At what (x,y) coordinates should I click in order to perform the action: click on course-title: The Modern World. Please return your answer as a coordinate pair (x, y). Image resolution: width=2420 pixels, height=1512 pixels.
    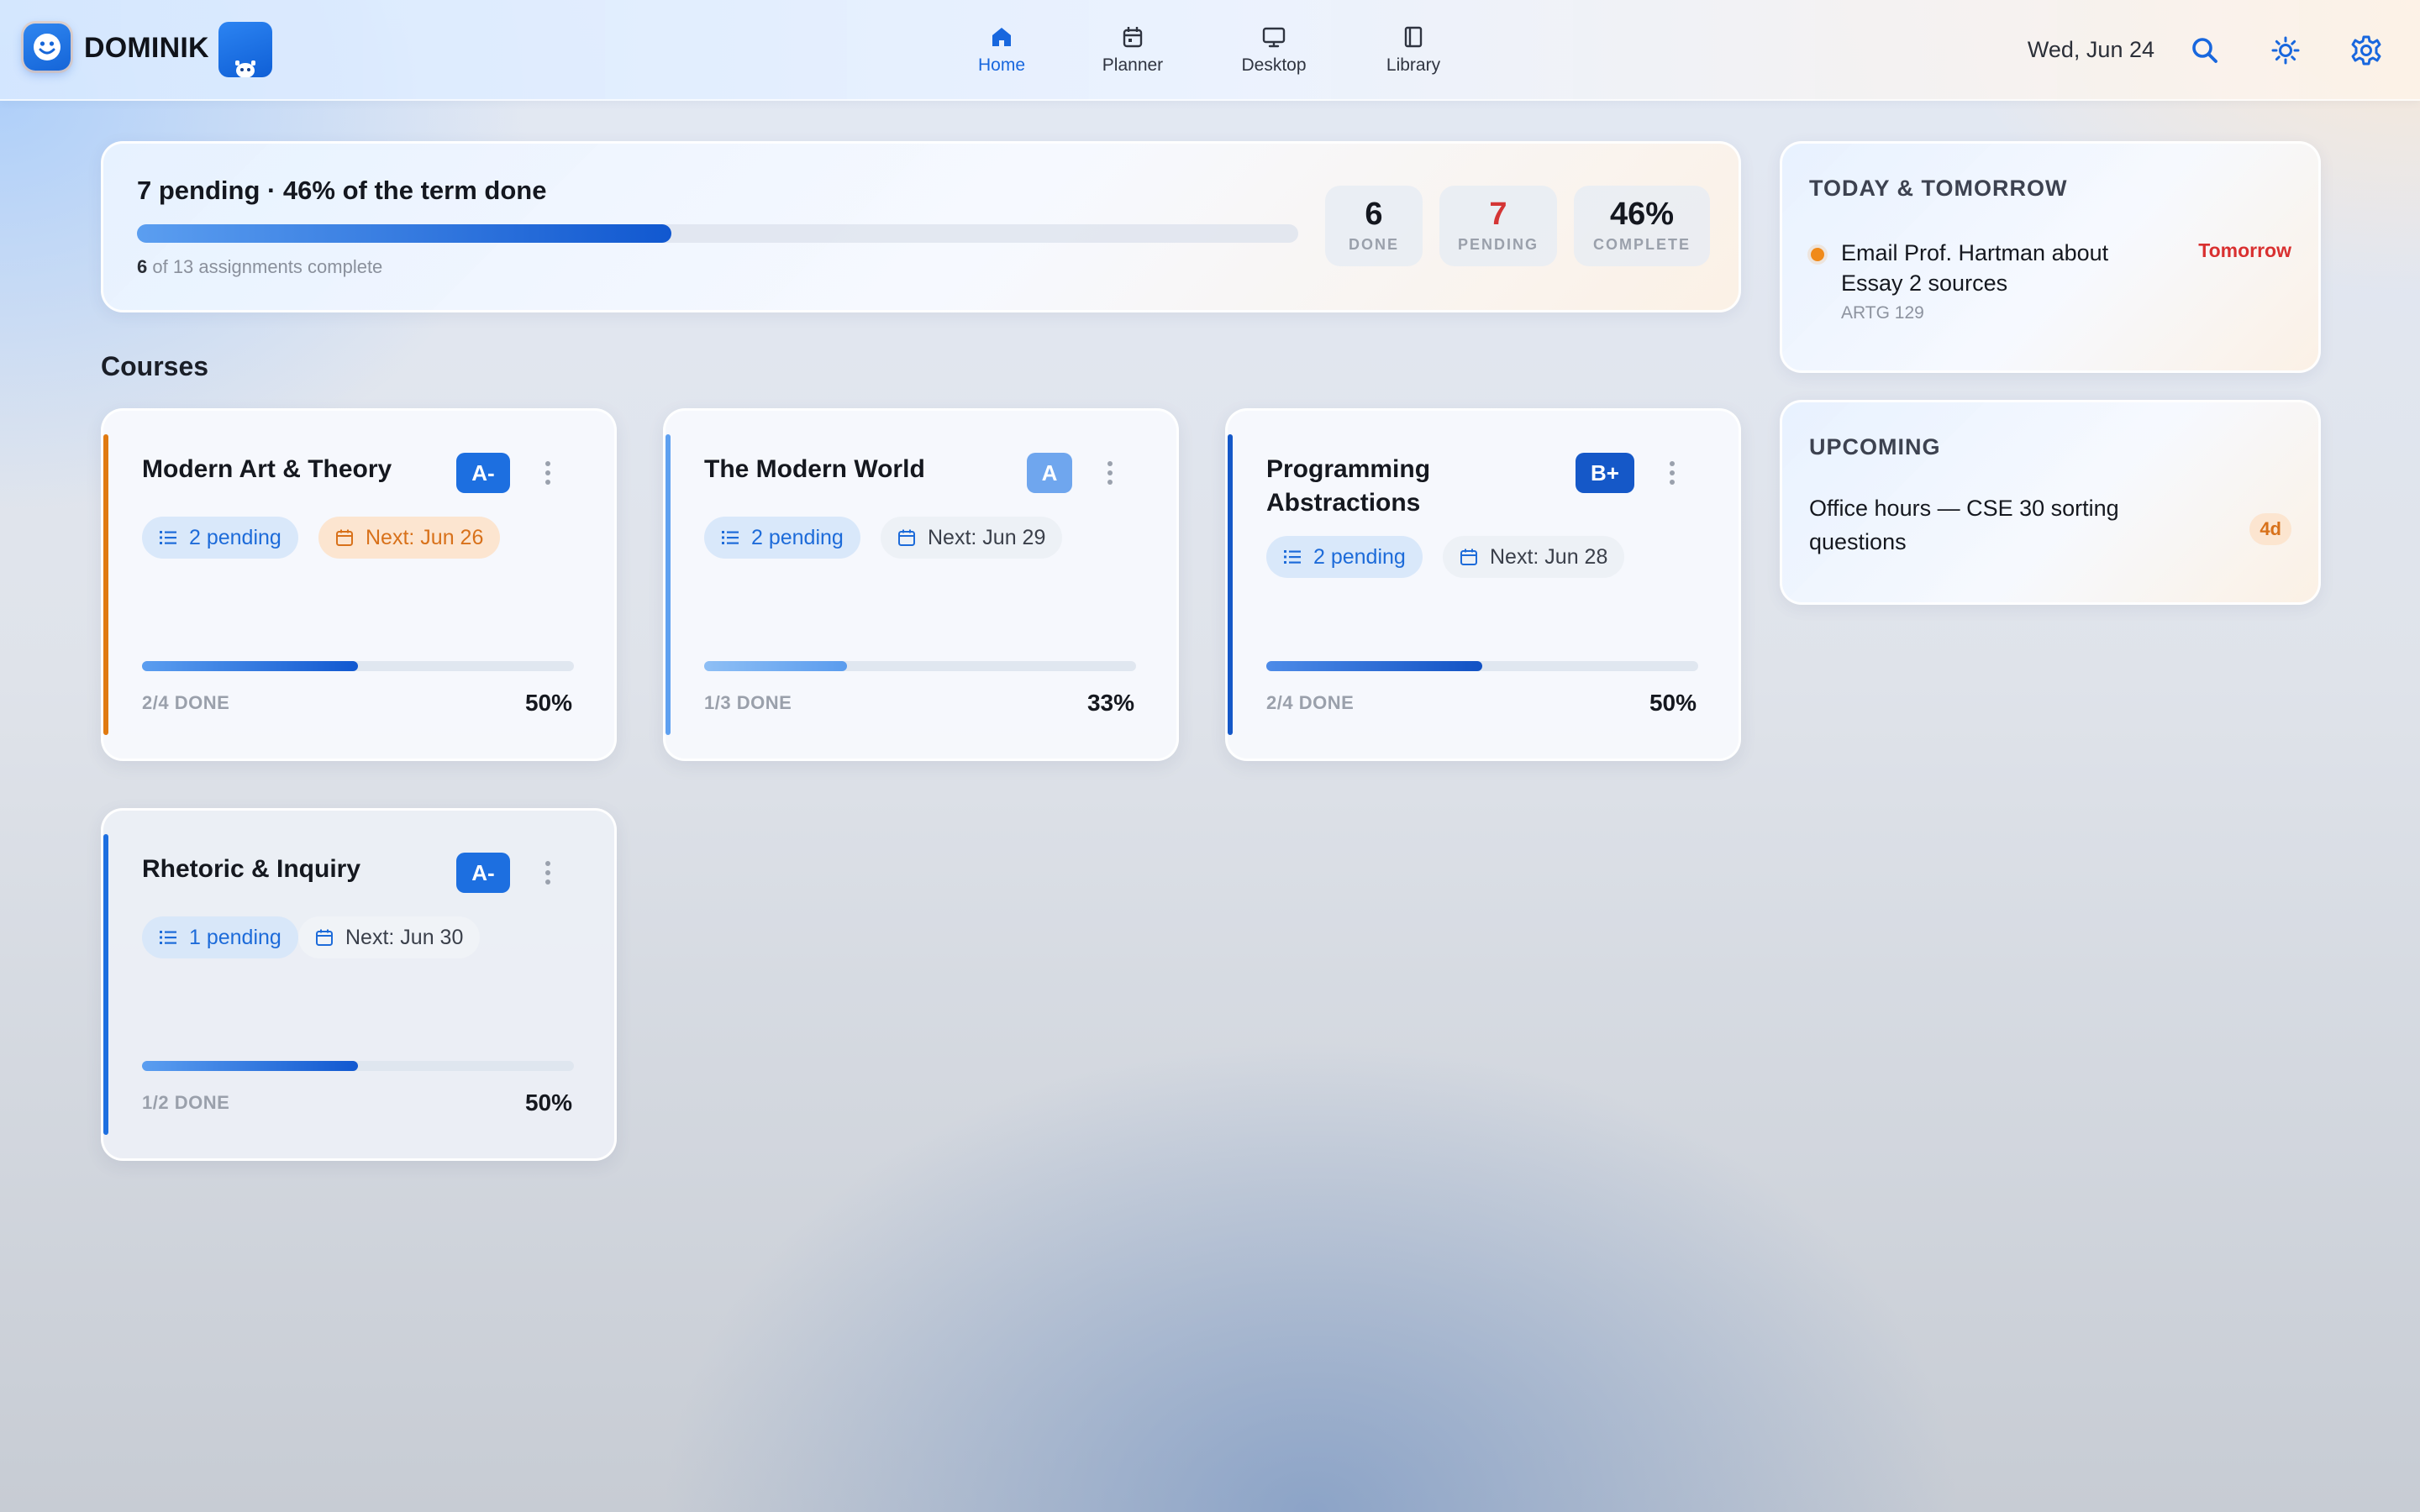
    Looking at the image, I should click on (814, 469).